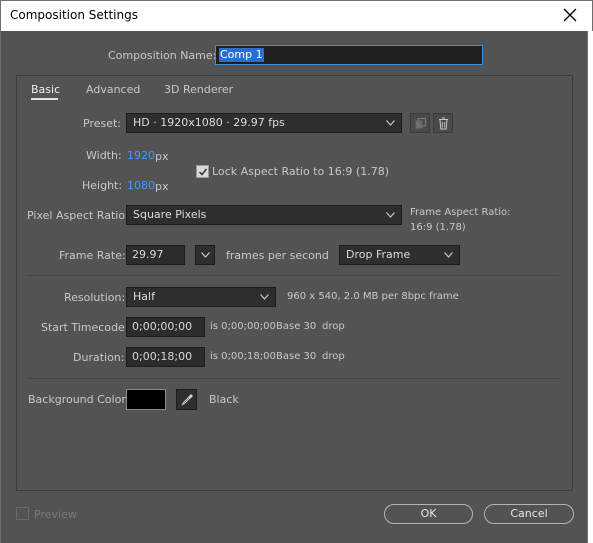 Image resolution: width=593 pixels, height=543 pixels. I want to click on start-timecode-input: 0;00;00;00, so click(165, 327).